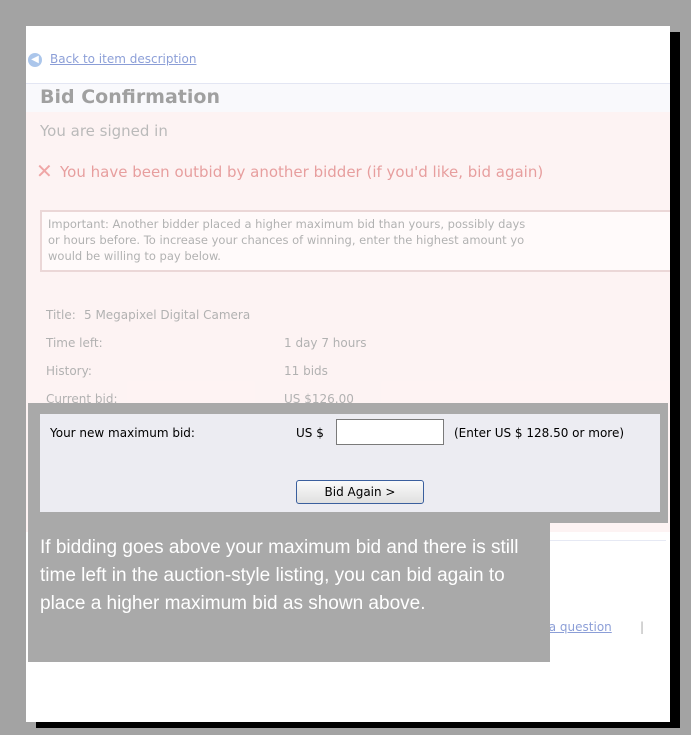 This screenshot has width=691, height=735. Describe the element at coordinates (74, 343) in the screenshot. I see `time-left-label: Time left:` at that location.